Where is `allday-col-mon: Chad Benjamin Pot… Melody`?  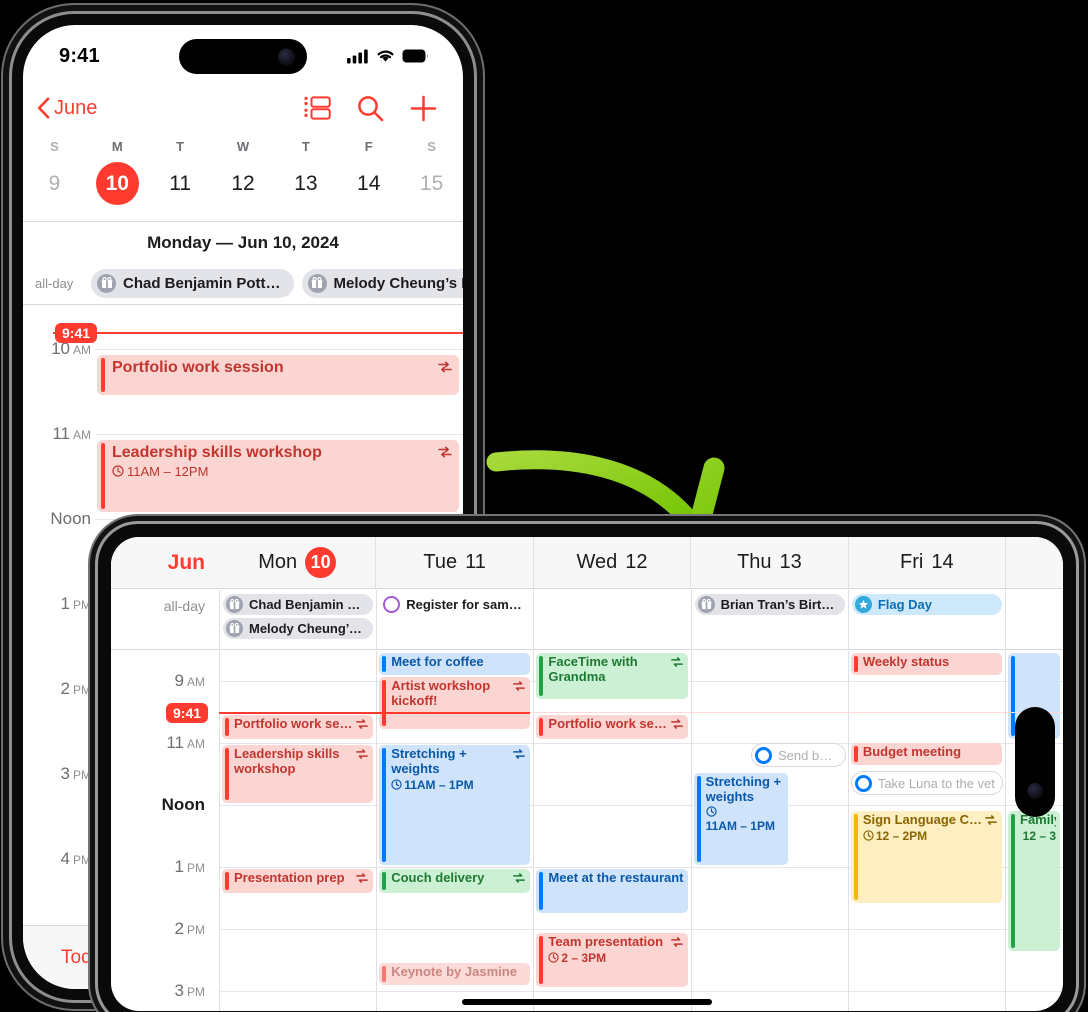 allday-col-mon: Chad Benjamin Pot… Melody is located at coordinates (297, 619).